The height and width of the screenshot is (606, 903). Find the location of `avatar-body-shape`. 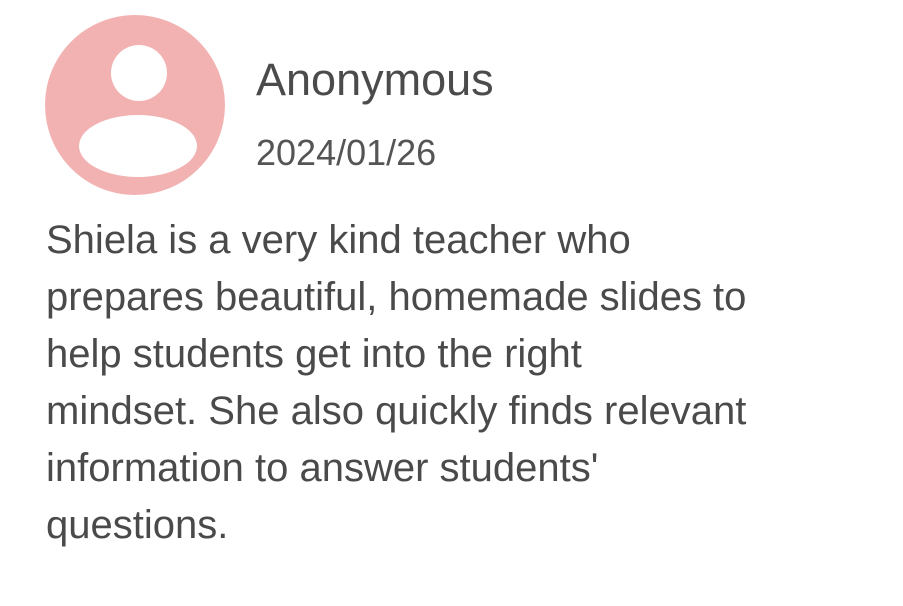

avatar-body-shape is located at coordinates (138, 146).